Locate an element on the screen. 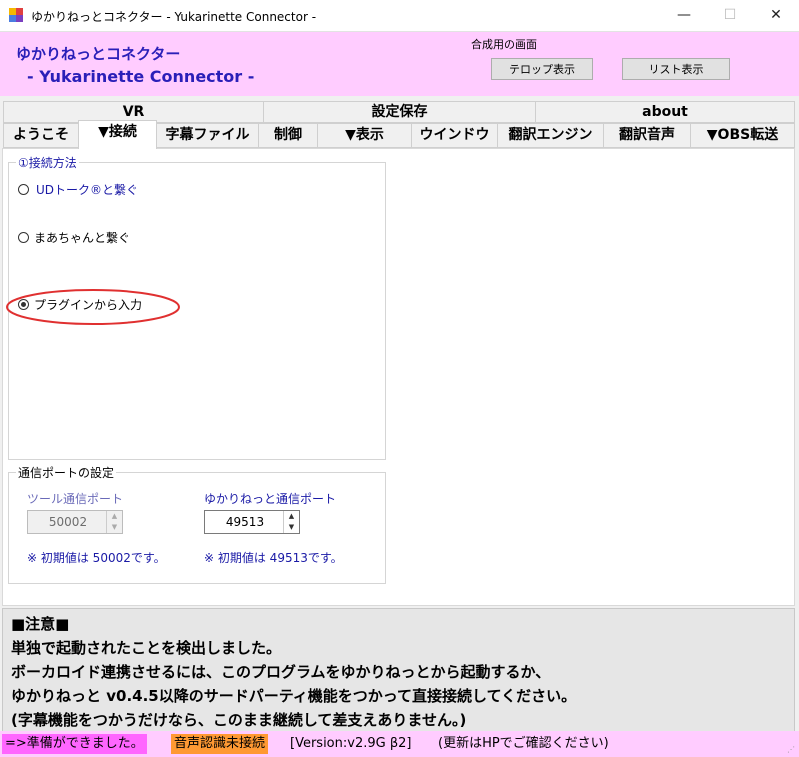 The height and width of the screenshot is (757, 799). maximize-button: ☐ is located at coordinates (730, 15).